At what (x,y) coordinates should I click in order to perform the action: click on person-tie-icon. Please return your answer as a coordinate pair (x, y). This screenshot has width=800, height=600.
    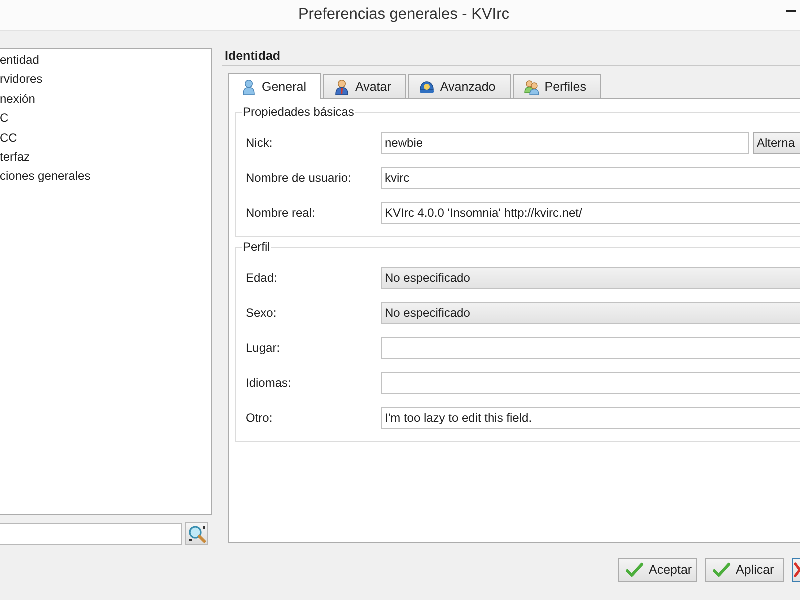
    Looking at the image, I should click on (342, 86).